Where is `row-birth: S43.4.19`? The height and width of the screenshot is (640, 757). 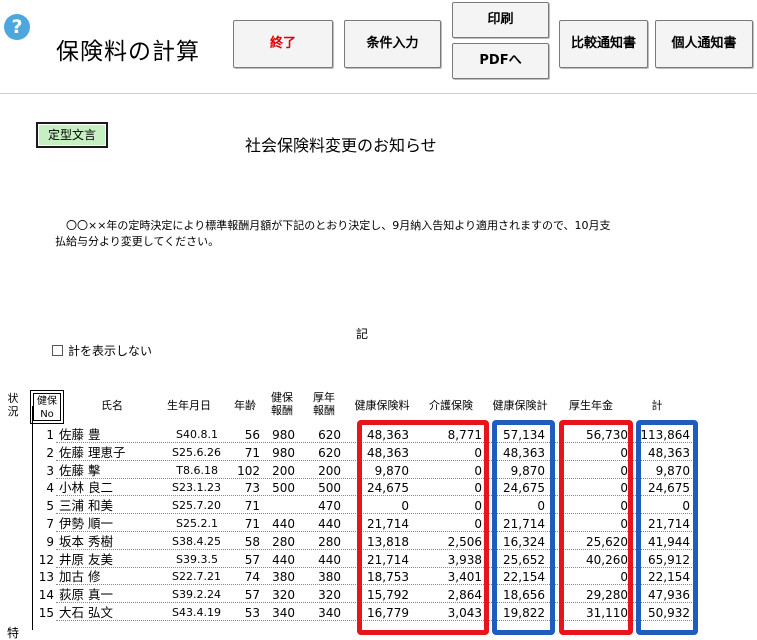 row-birth: S43.4.19 is located at coordinates (196, 612).